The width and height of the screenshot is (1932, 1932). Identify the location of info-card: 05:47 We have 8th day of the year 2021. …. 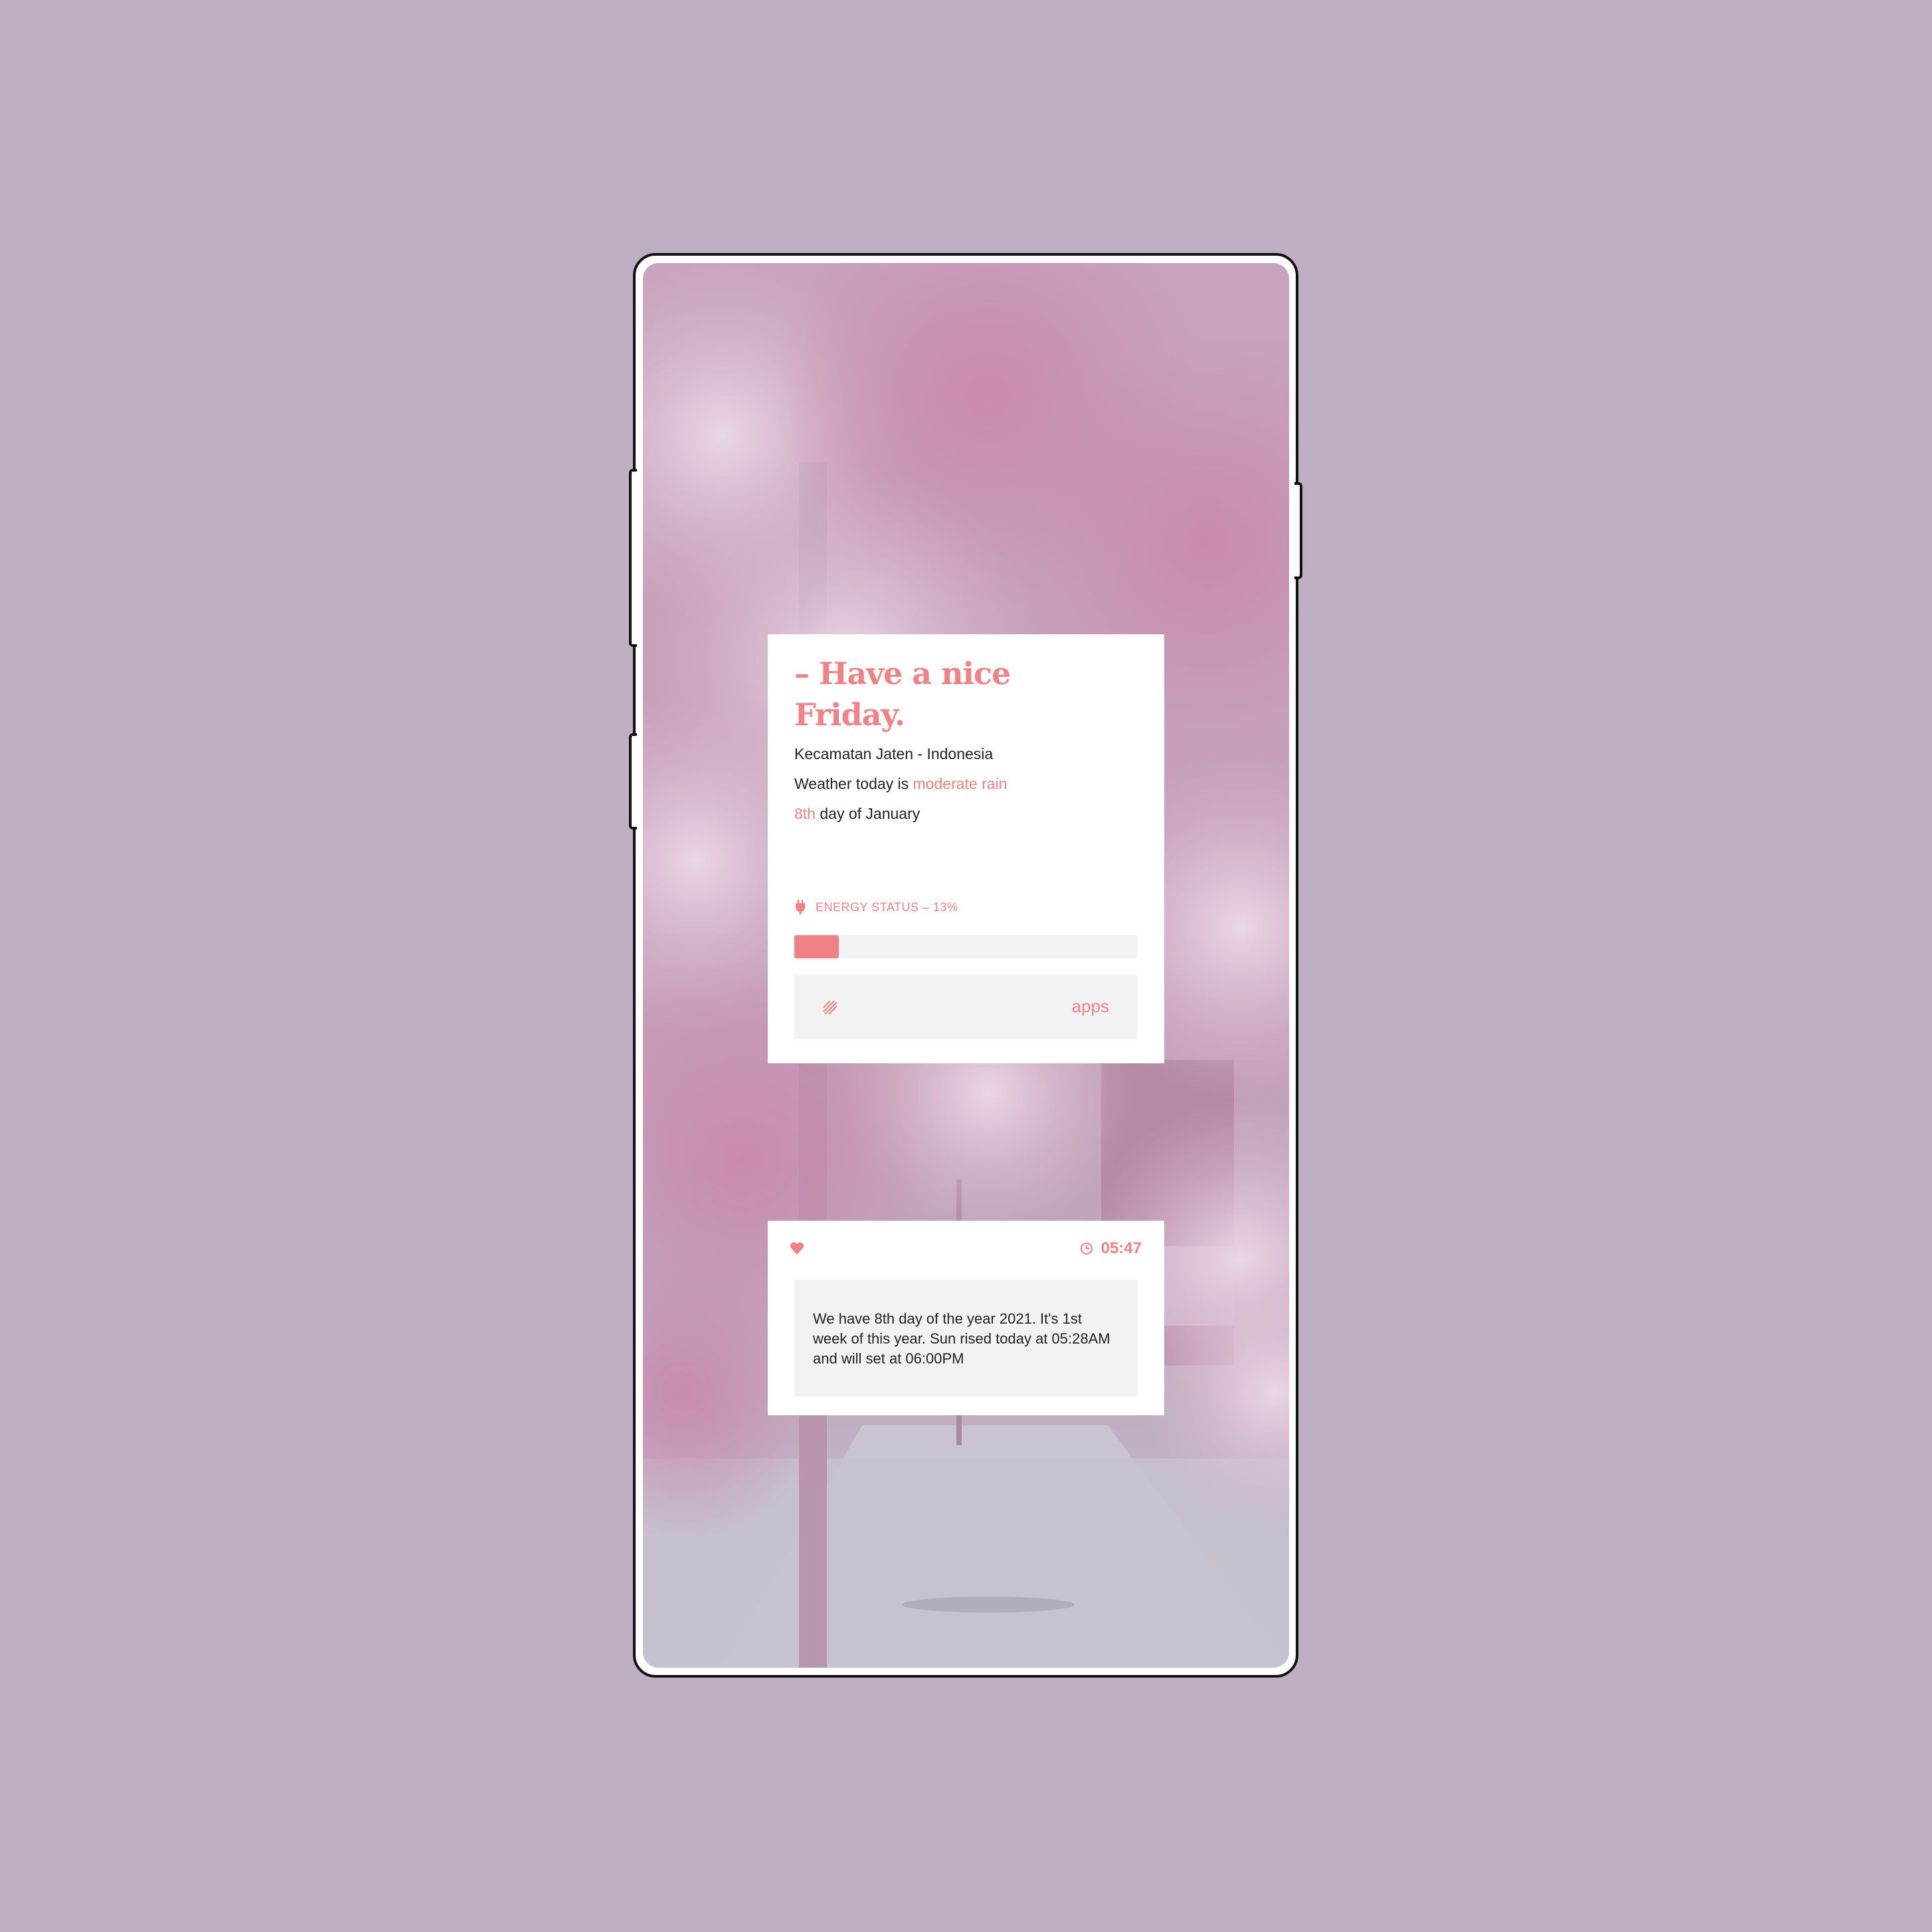
(966, 1318).